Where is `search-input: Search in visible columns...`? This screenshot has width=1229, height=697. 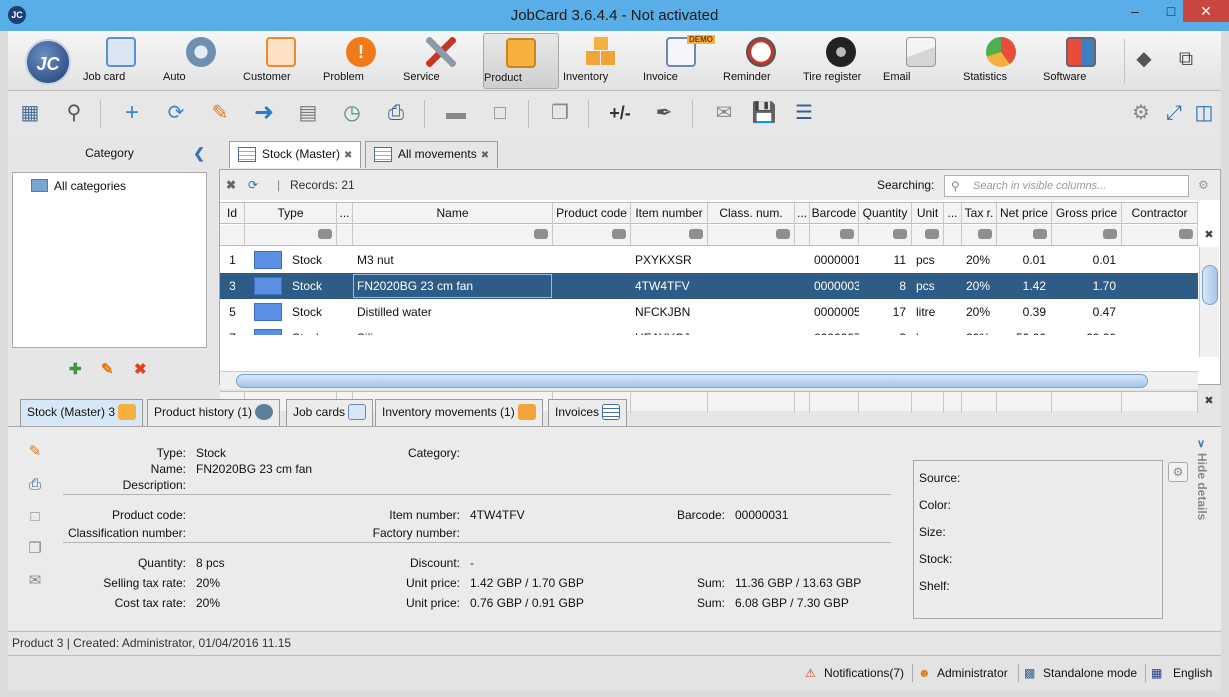 search-input: Search in visible columns... is located at coordinates (1066, 186).